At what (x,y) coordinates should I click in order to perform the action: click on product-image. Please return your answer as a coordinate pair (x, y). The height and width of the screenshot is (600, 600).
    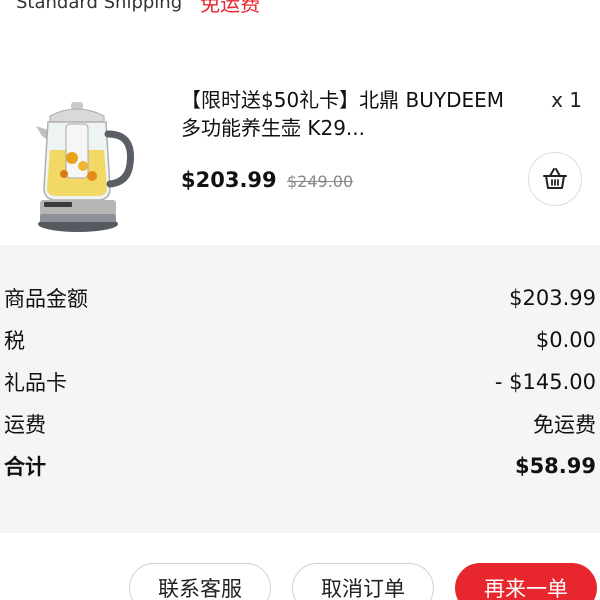
    Looking at the image, I should click on (89, 165).